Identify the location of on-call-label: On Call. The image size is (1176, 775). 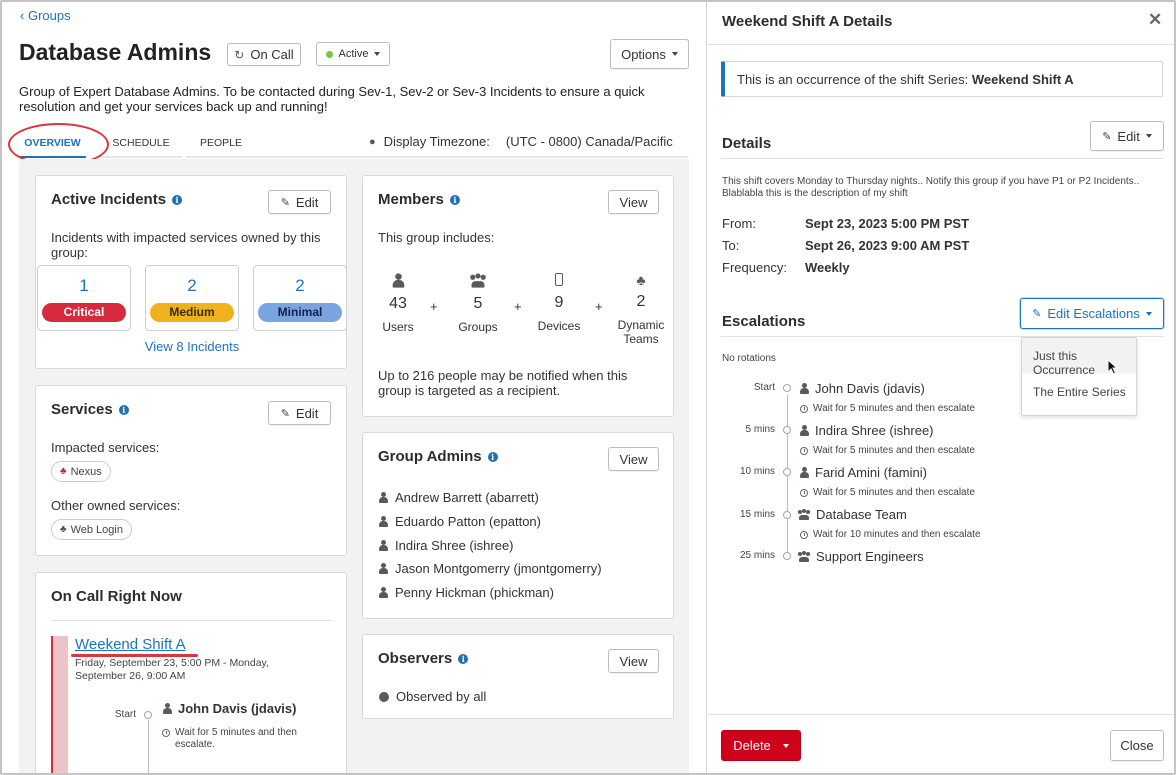
(272, 54).